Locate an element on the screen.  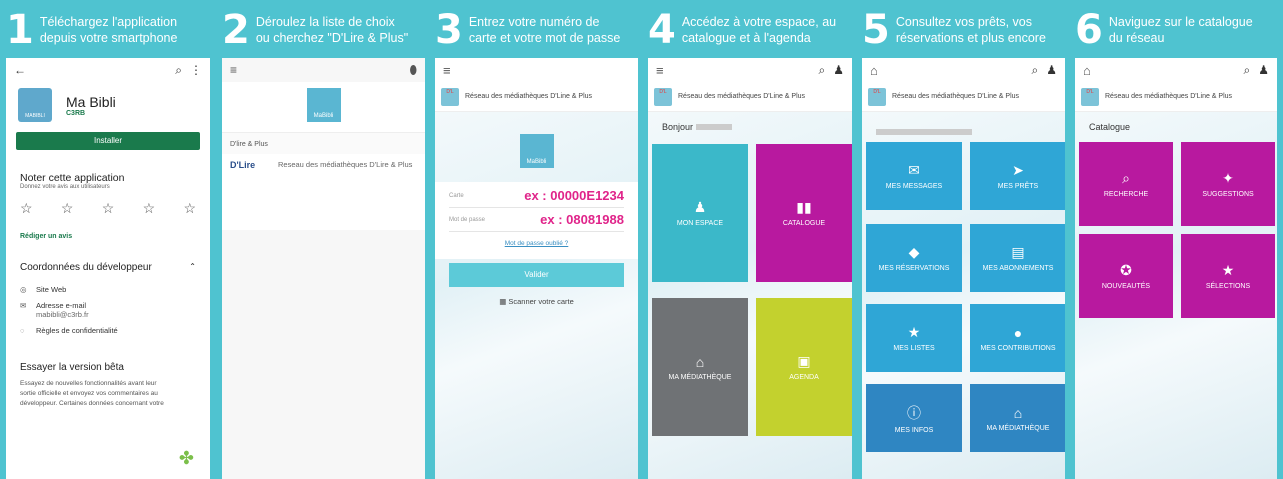
install-button: Installer is located at coordinates (108, 141).